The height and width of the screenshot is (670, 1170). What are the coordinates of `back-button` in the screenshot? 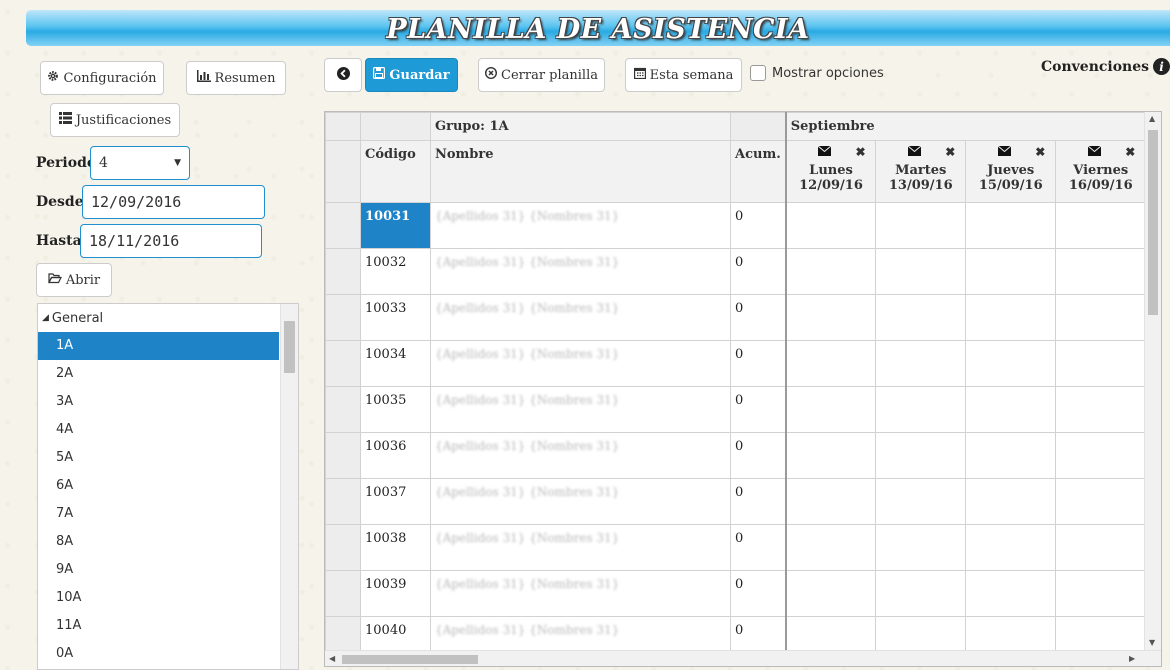 It's located at (343, 75).